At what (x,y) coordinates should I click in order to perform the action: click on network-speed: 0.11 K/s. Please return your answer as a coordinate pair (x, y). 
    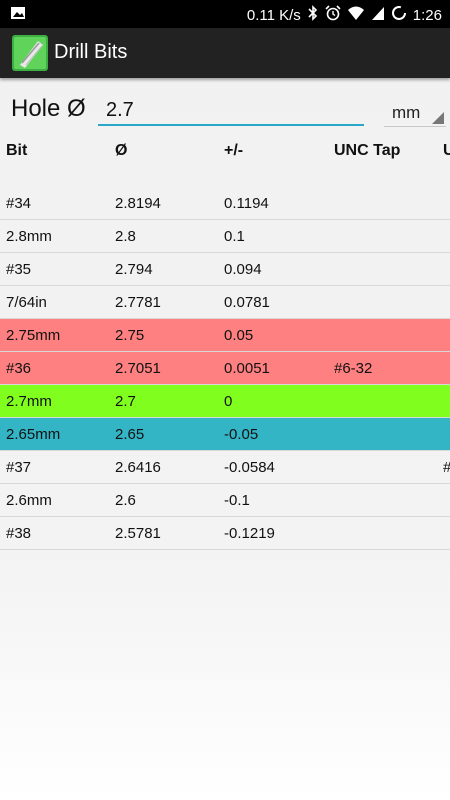
    Looking at the image, I should click on (273, 15).